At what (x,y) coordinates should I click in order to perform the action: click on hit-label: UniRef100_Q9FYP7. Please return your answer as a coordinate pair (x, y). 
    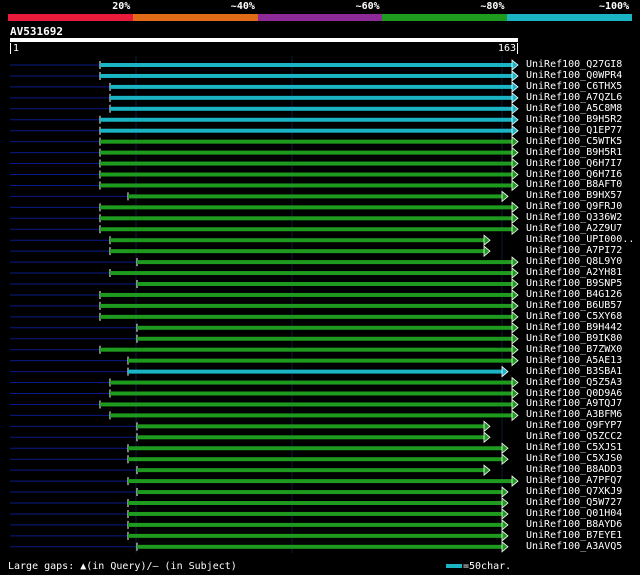
    Looking at the image, I should click on (574, 425).